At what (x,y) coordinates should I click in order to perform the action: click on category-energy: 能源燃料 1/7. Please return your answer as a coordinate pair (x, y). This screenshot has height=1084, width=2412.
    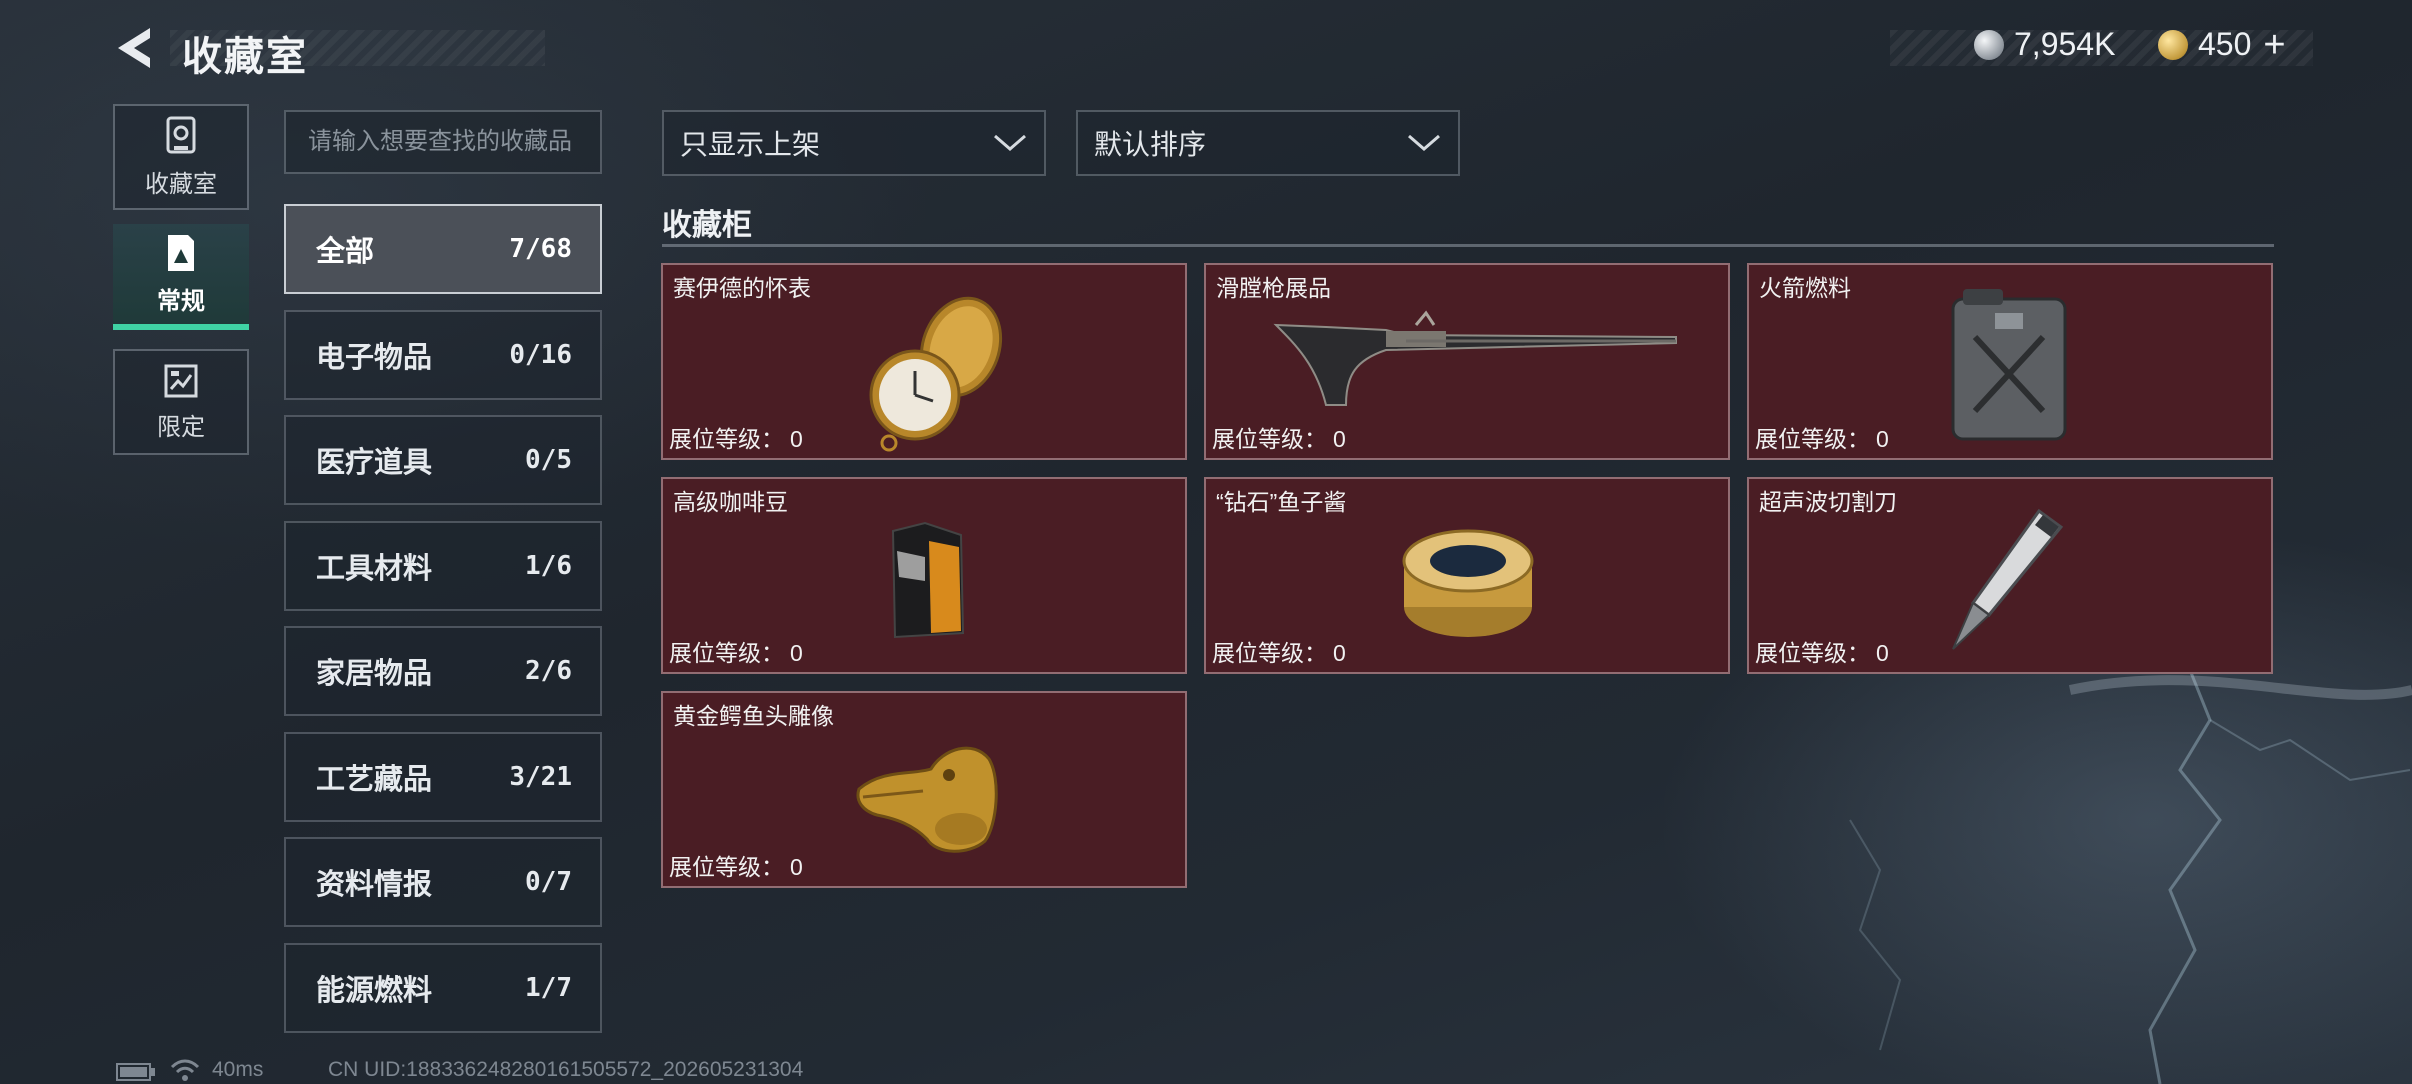
    Looking at the image, I should click on (443, 988).